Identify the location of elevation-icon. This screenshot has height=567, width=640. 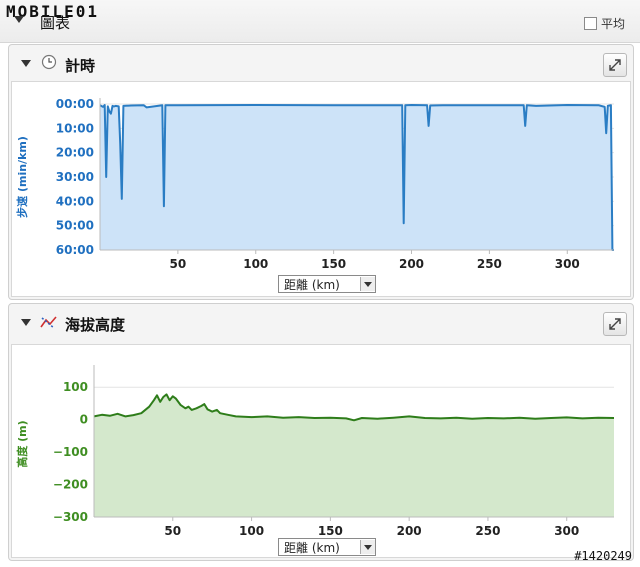
(48, 322).